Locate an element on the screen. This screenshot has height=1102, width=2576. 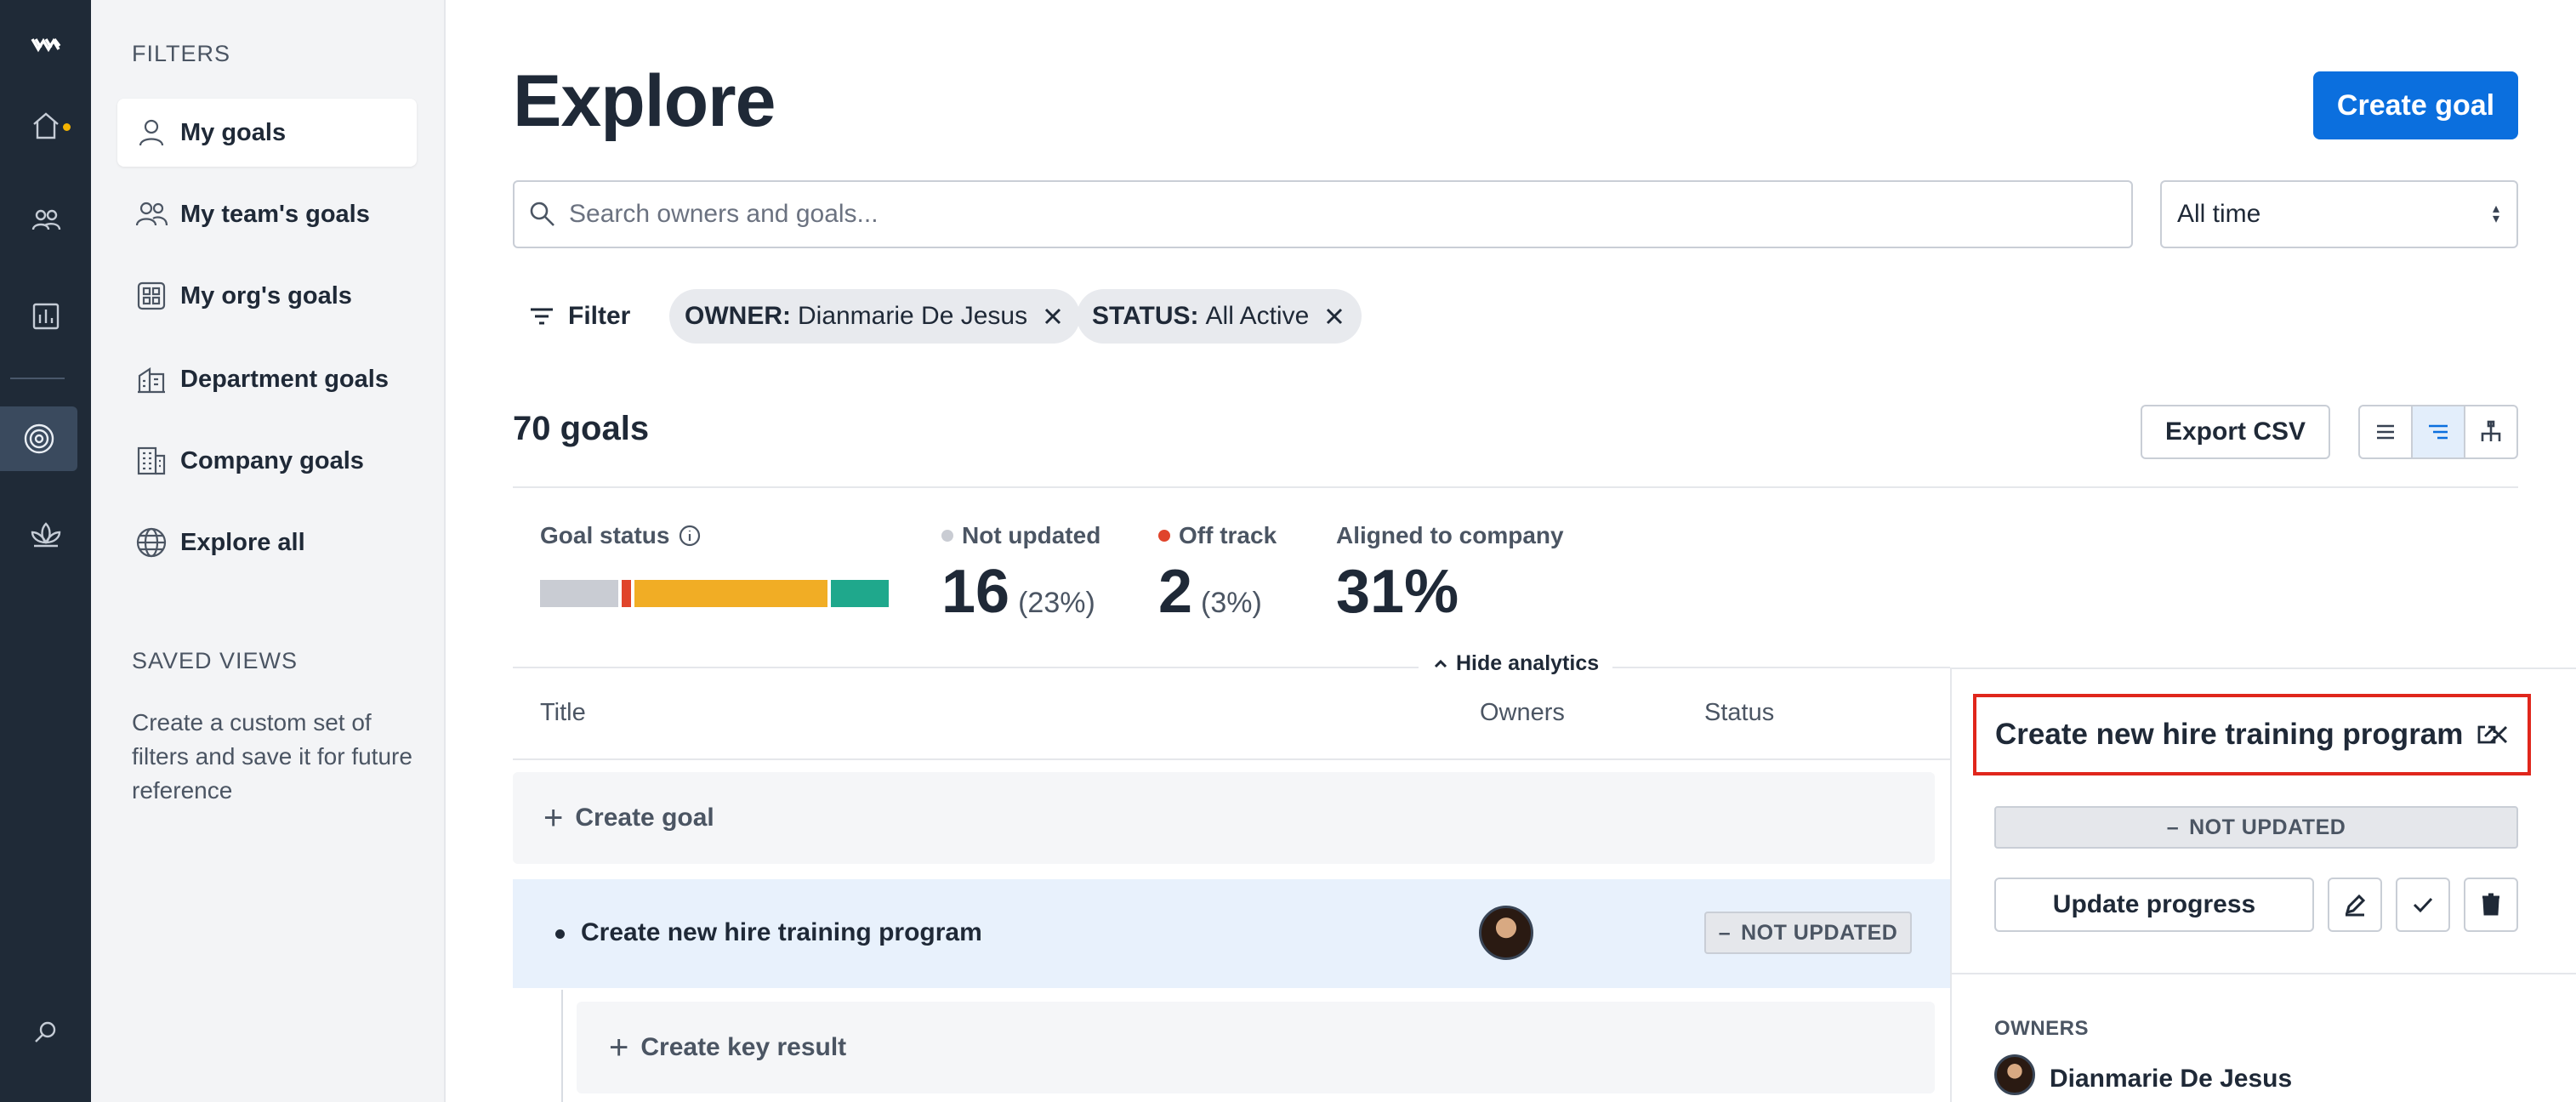
view-toggle-group is located at coordinates (2438, 432).